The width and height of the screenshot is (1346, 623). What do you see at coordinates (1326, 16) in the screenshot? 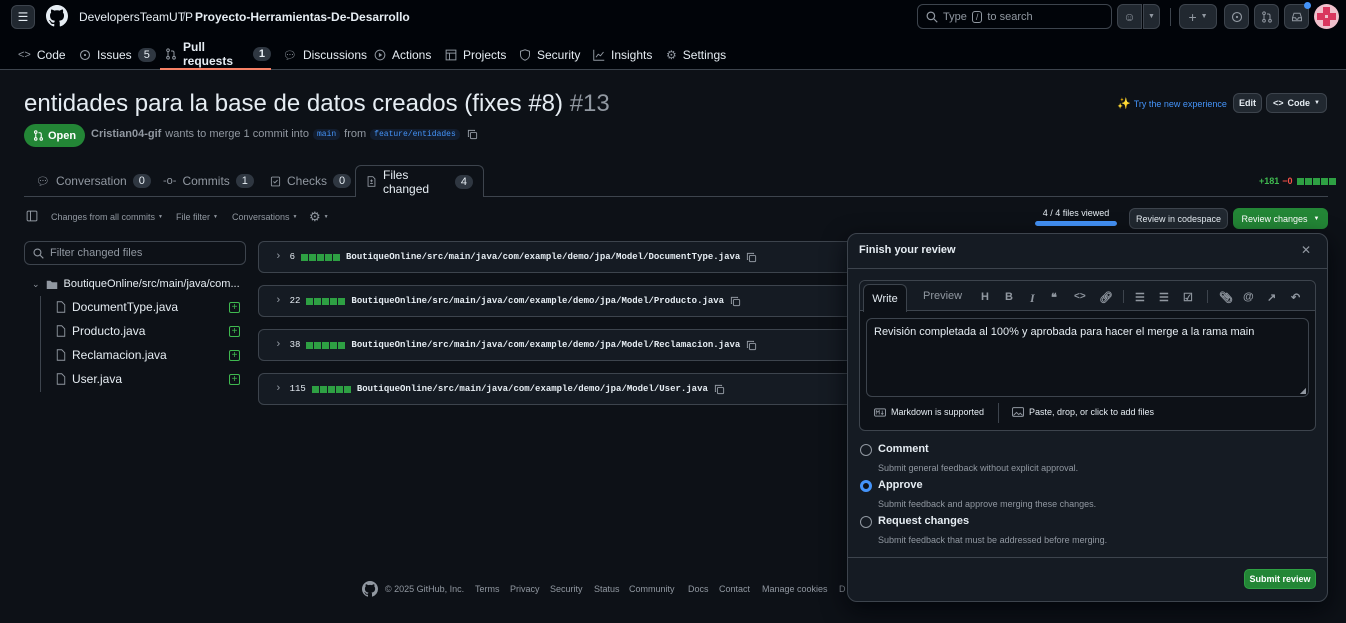
I see `avatar` at bounding box center [1326, 16].